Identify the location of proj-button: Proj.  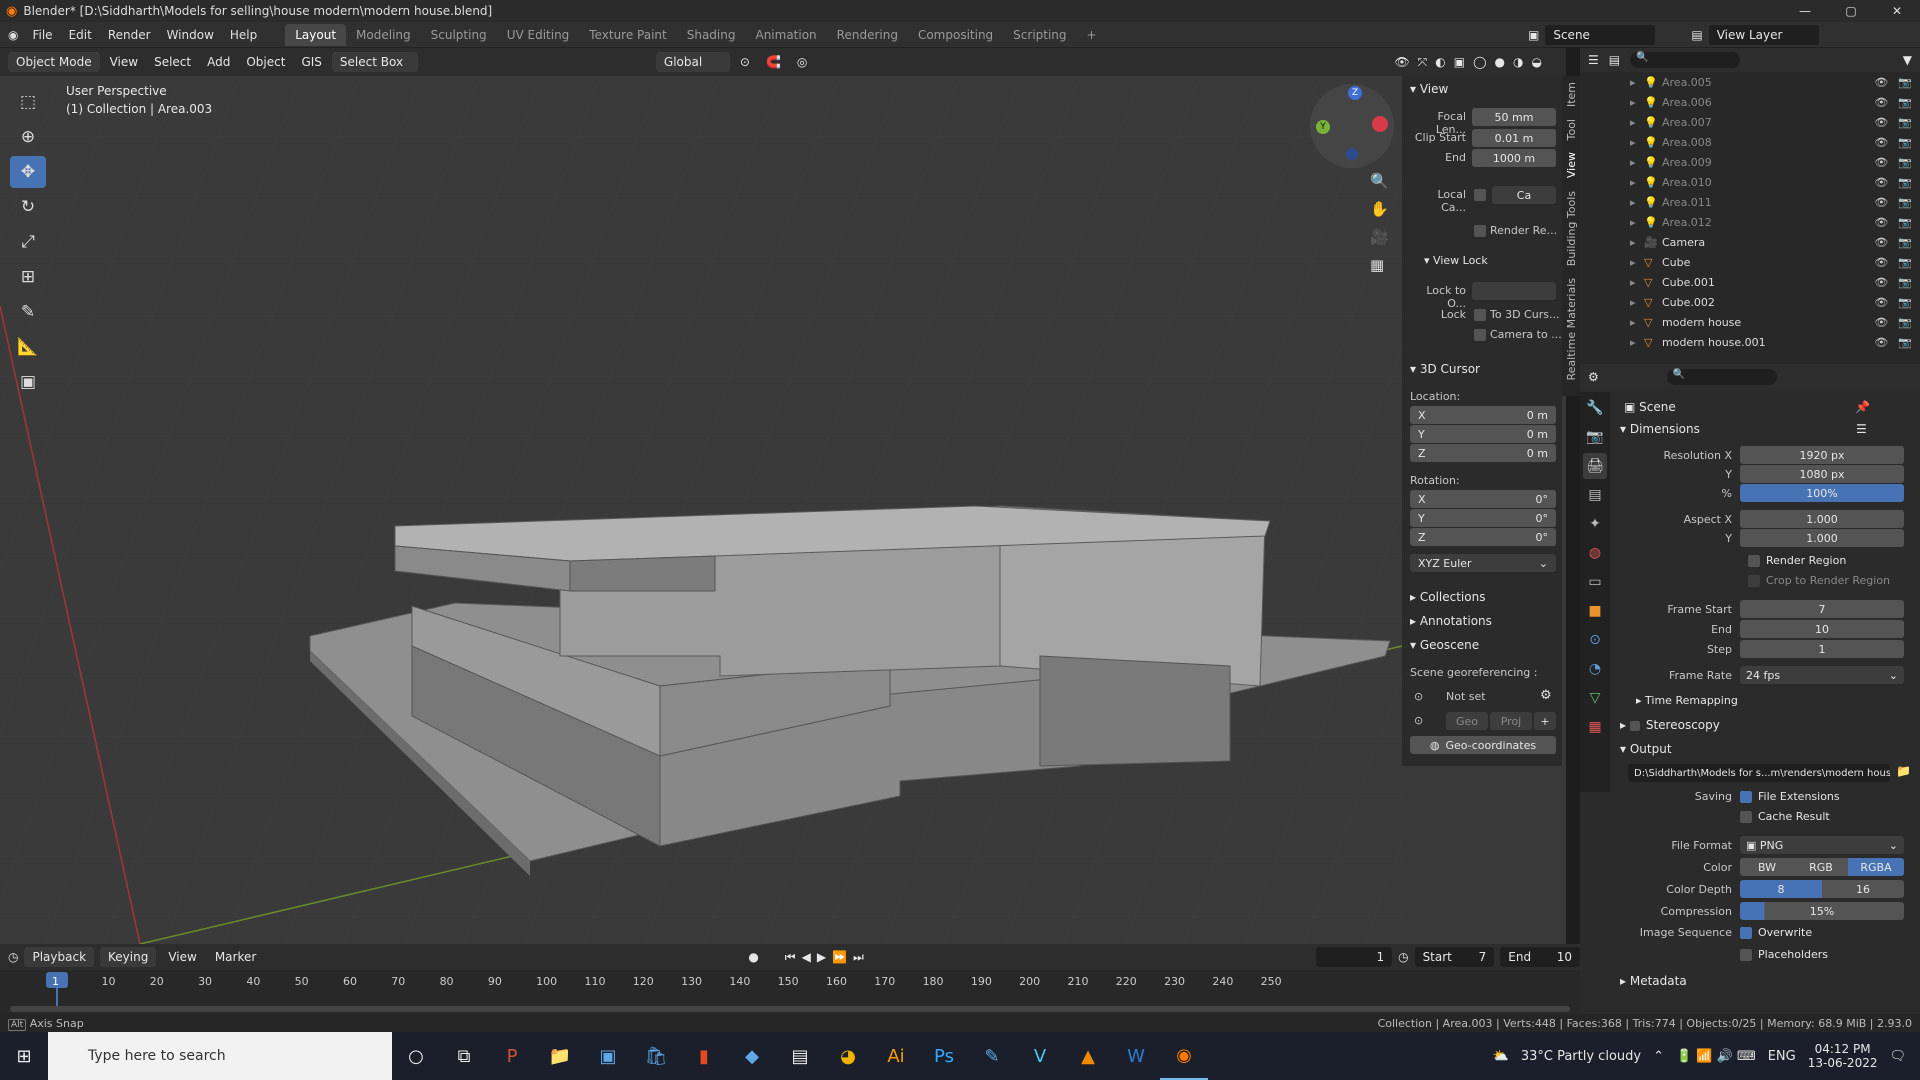
(1511, 721).